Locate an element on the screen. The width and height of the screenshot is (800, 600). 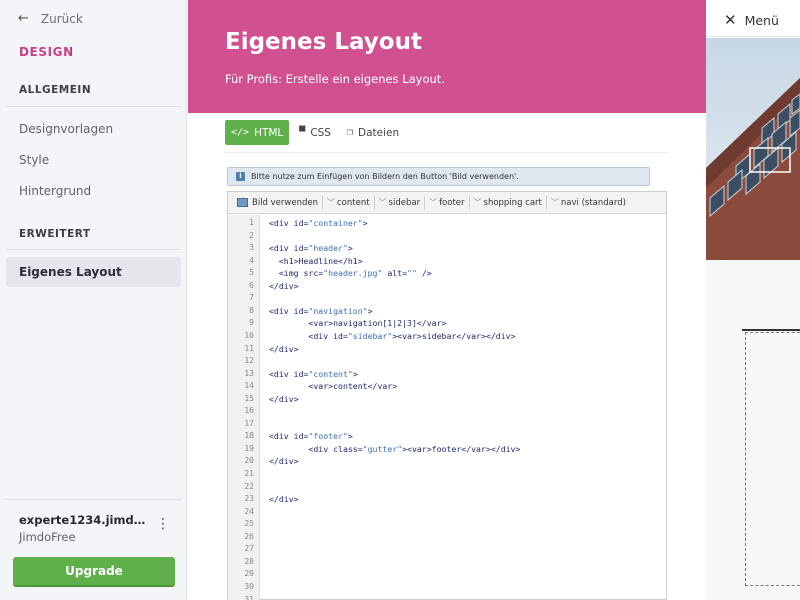
insert-footer-button: ﹀ footer is located at coordinates (447, 202).